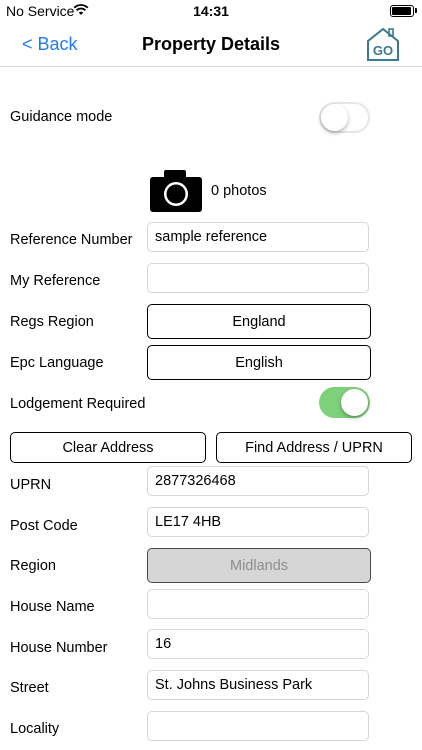 The height and width of the screenshot is (750, 422). I want to click on guidance-mode-toggle, so click(344, 117).